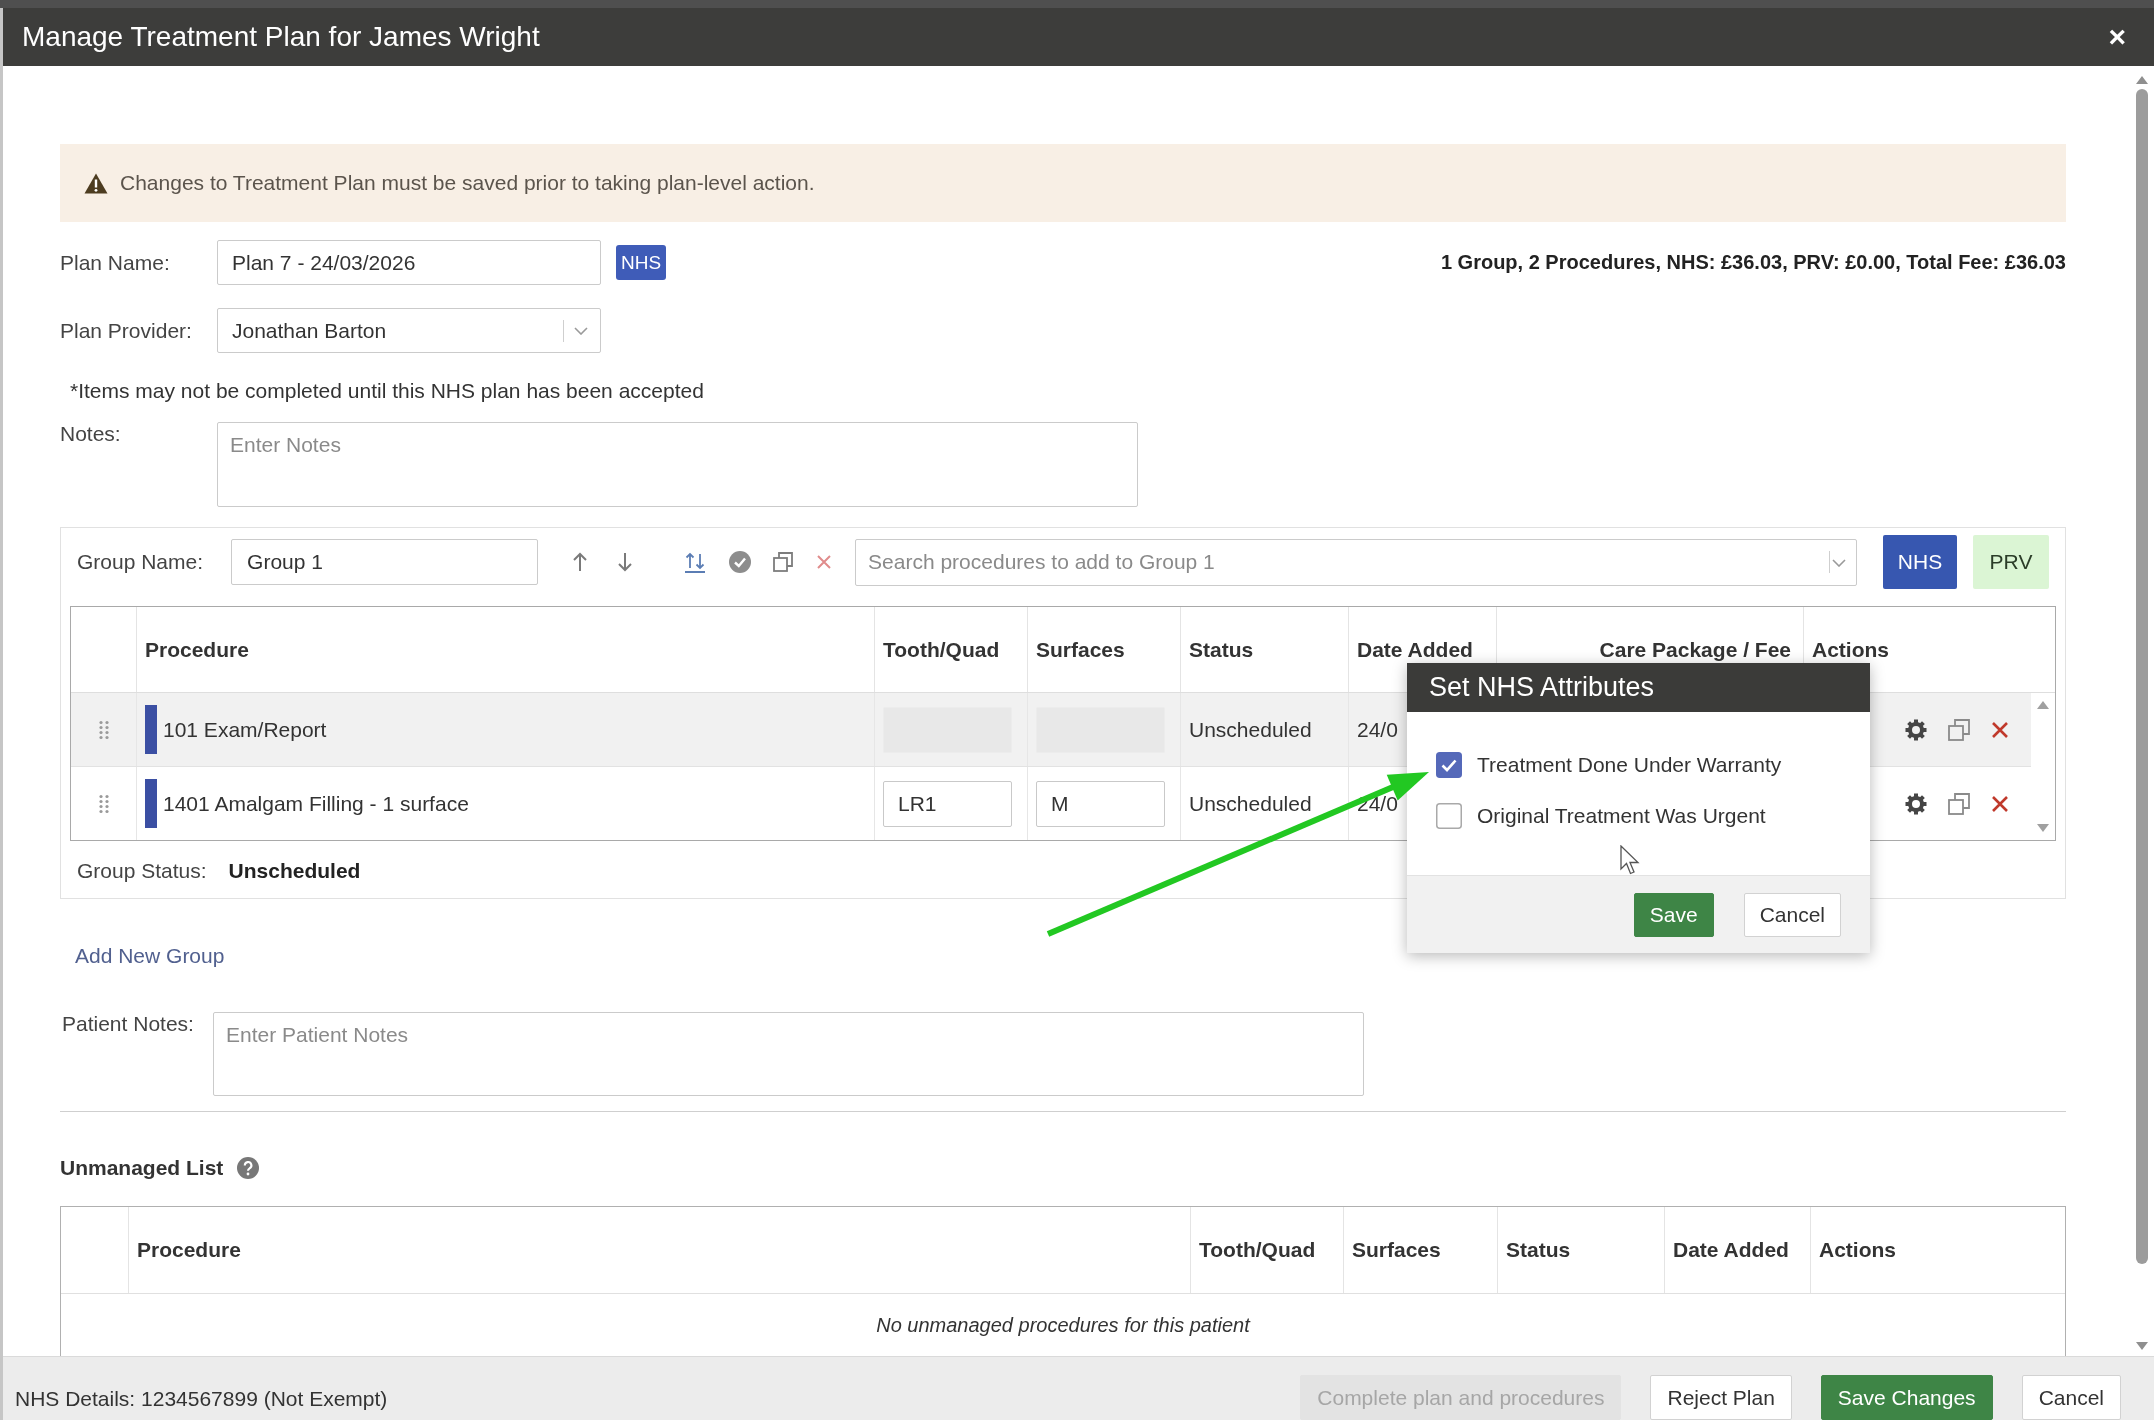 This screenshot has height=1420, width=2154. What do you see at coordinates (1695, 649) in the screenshot?
I see `column-header: Care Package / Fee` at bounding box center [1695, 649].